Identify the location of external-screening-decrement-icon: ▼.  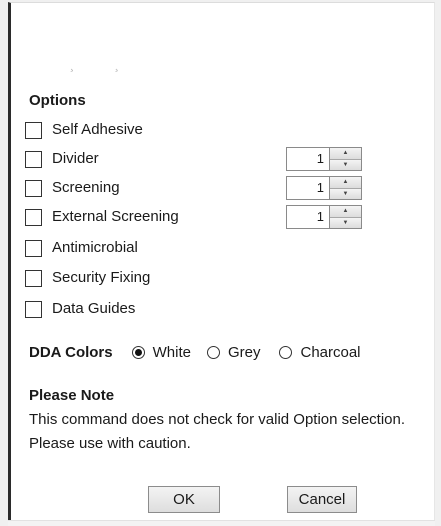
(345, 222).